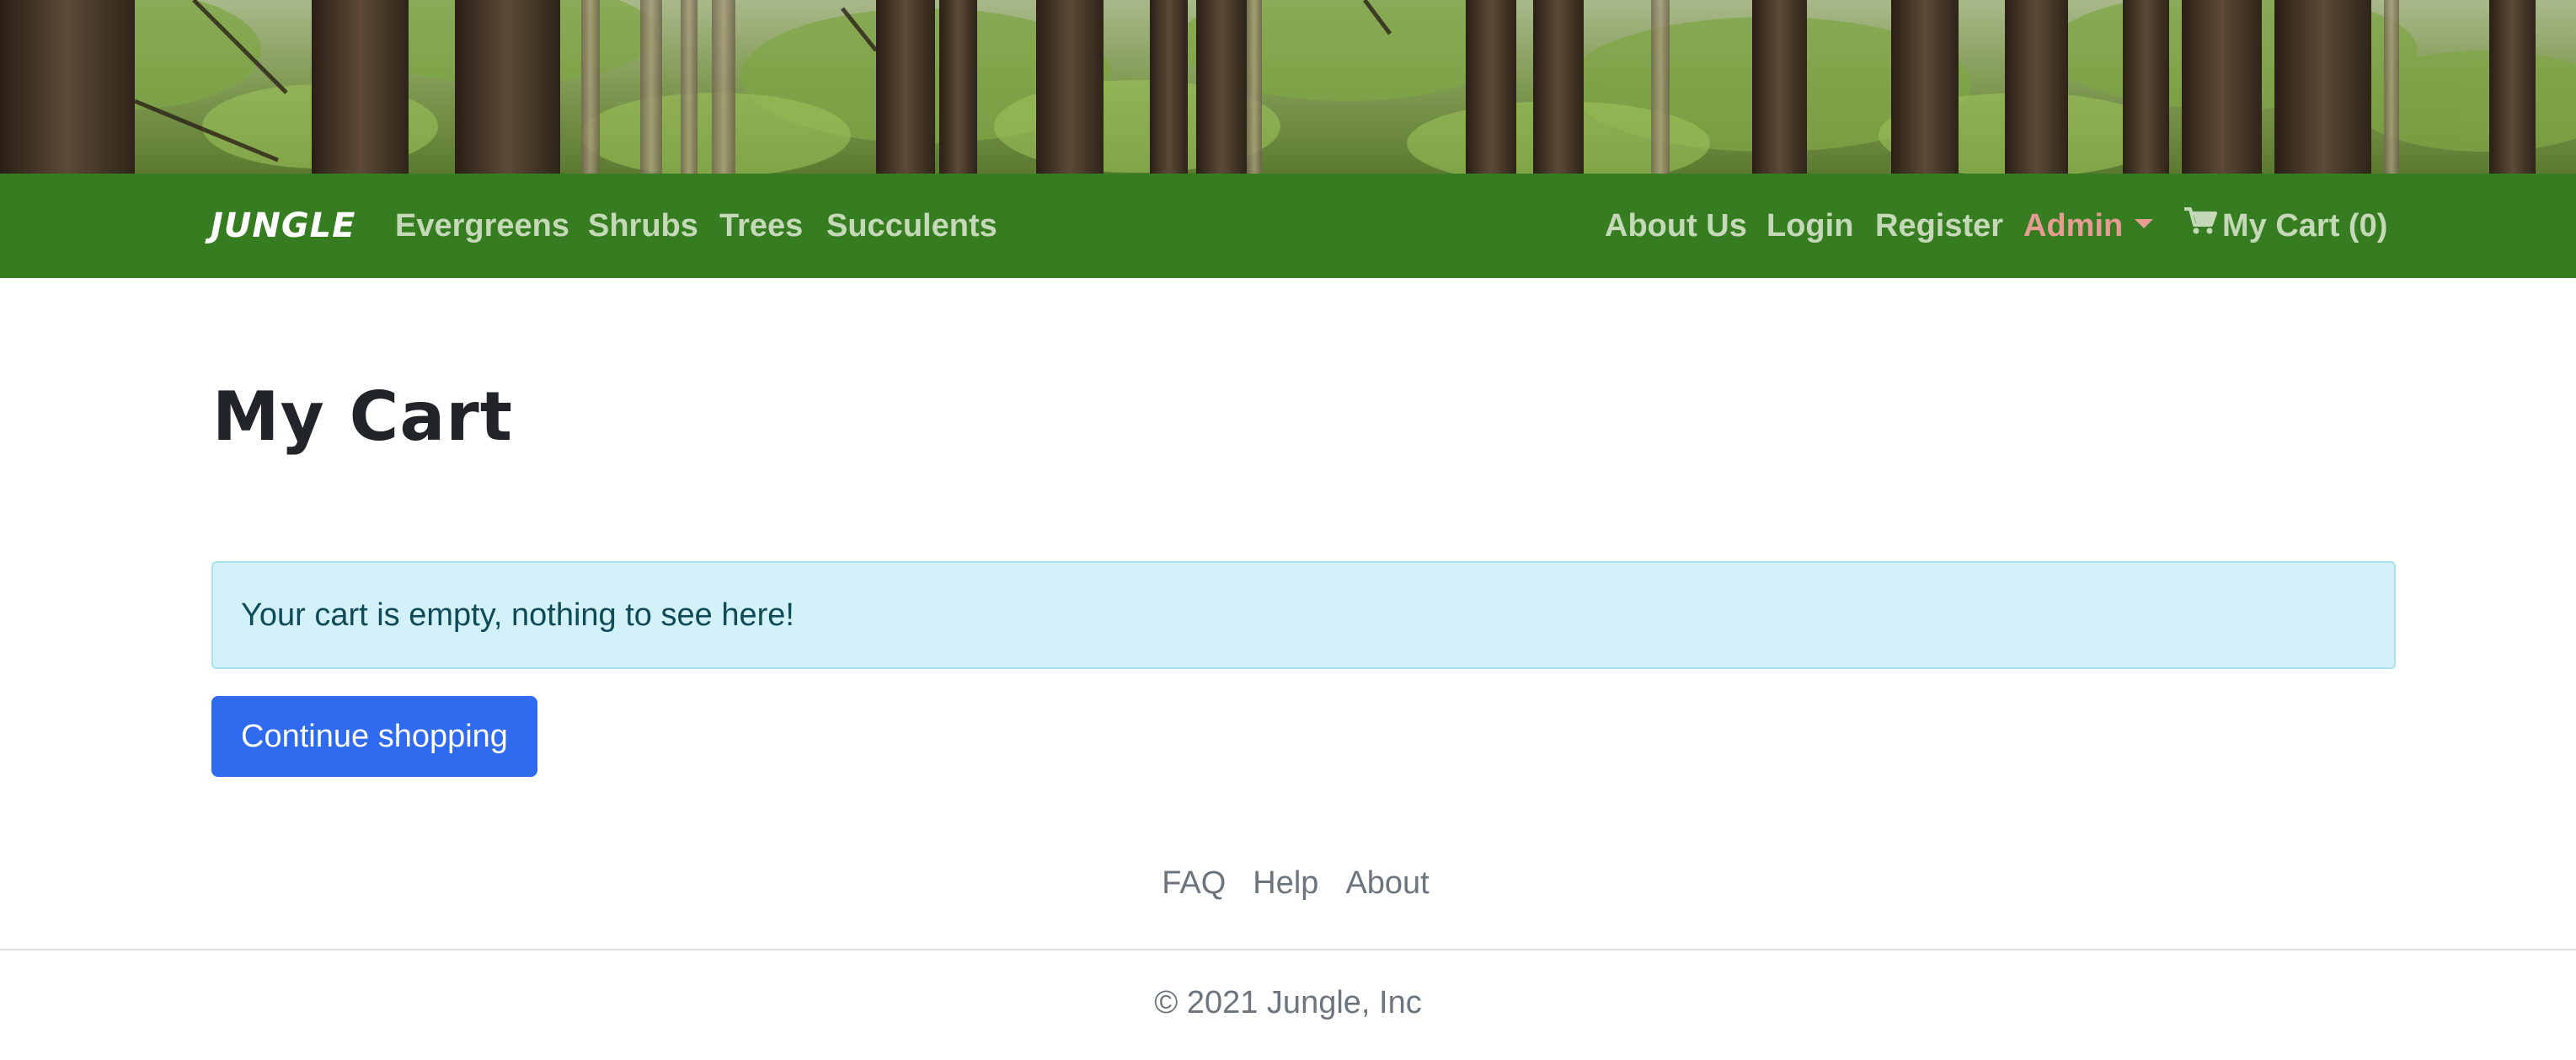 The image size is (2576, 1060). What do you see at coordinates (517, 615) in the screenshot?
I see `empty-cart-message: Your cart is empty, nothing to see here!` at bounding box center [517, 615].